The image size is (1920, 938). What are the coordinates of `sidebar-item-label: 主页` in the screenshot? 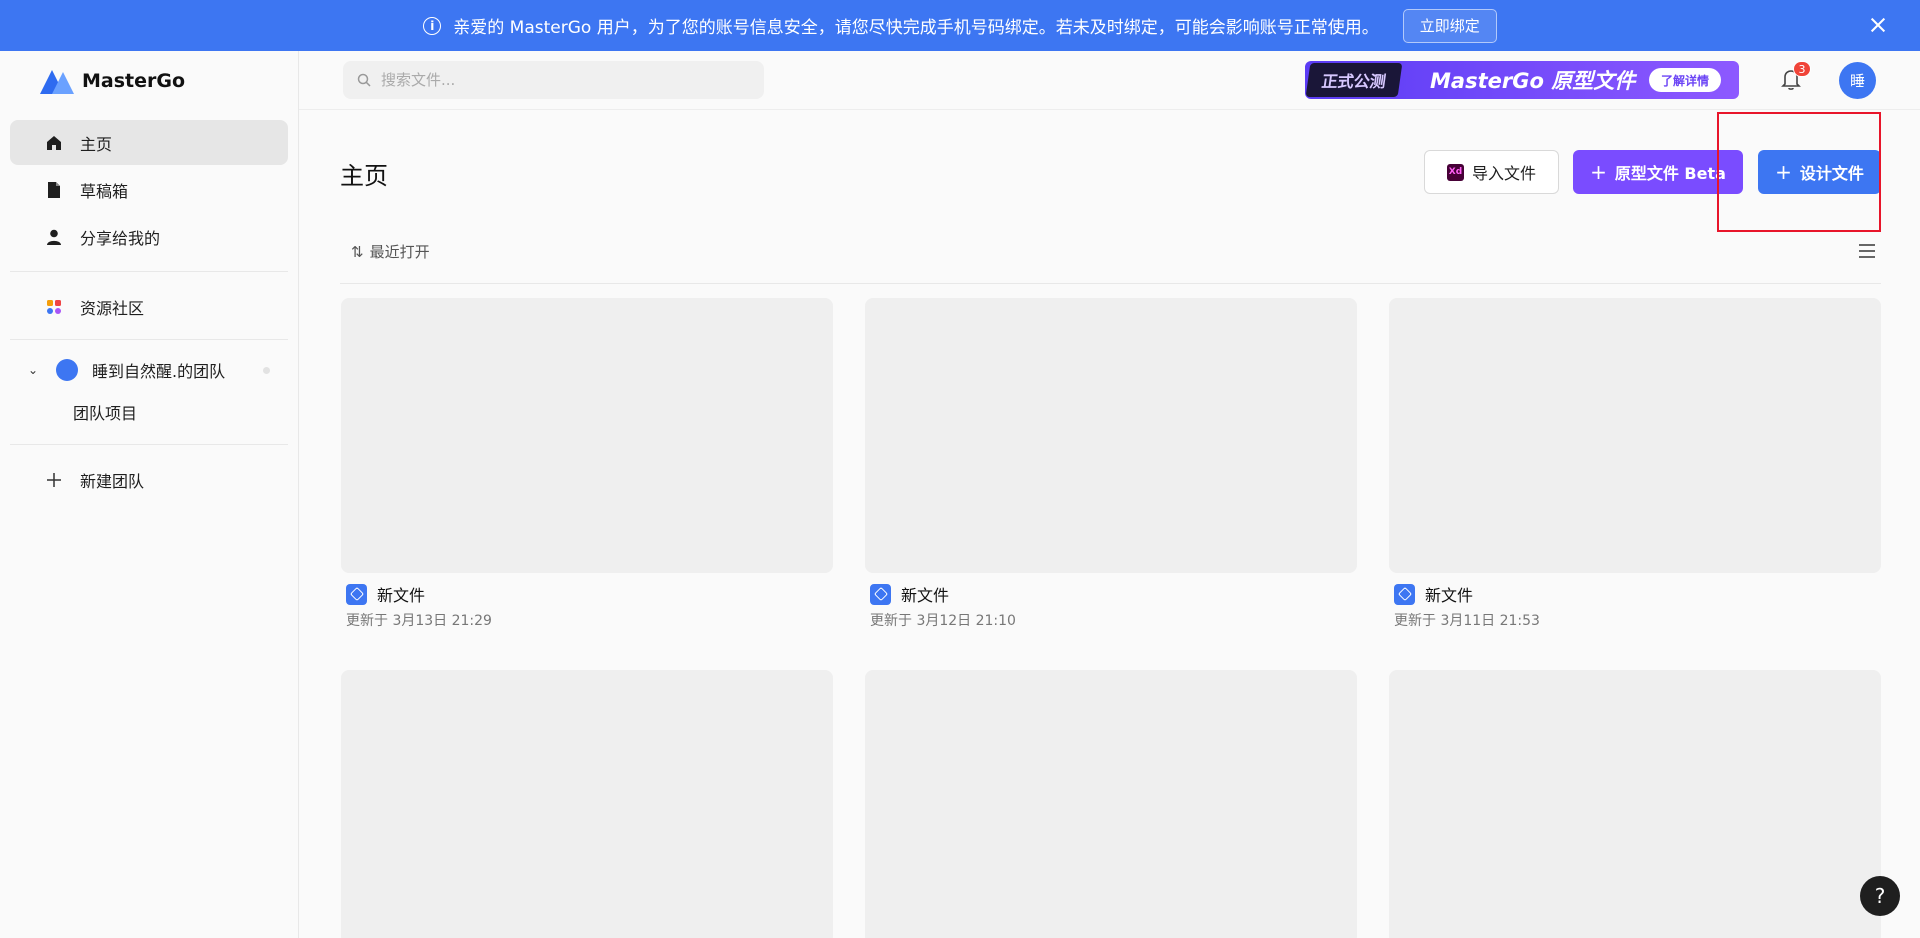 It's located at (96, 144).